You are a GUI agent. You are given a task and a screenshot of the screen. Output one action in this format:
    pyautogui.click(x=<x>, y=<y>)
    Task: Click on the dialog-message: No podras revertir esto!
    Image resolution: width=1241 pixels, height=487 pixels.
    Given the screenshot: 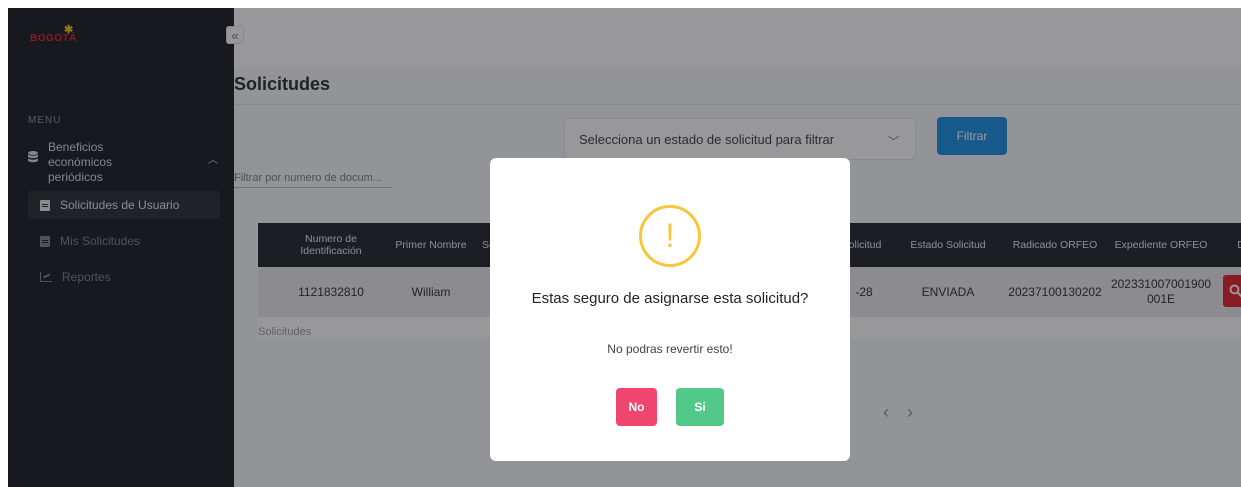 What is the action you would take?
    pyautogui.click(x=670, y=349)
    